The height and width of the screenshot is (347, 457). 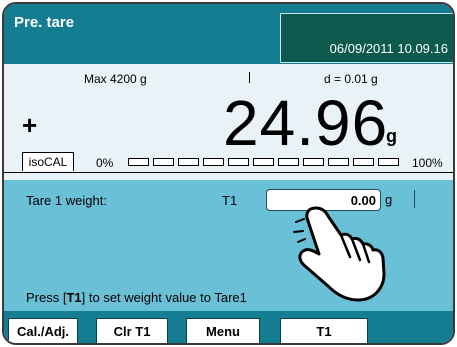 I want to click on field-edge, so click(x=414, y=199).